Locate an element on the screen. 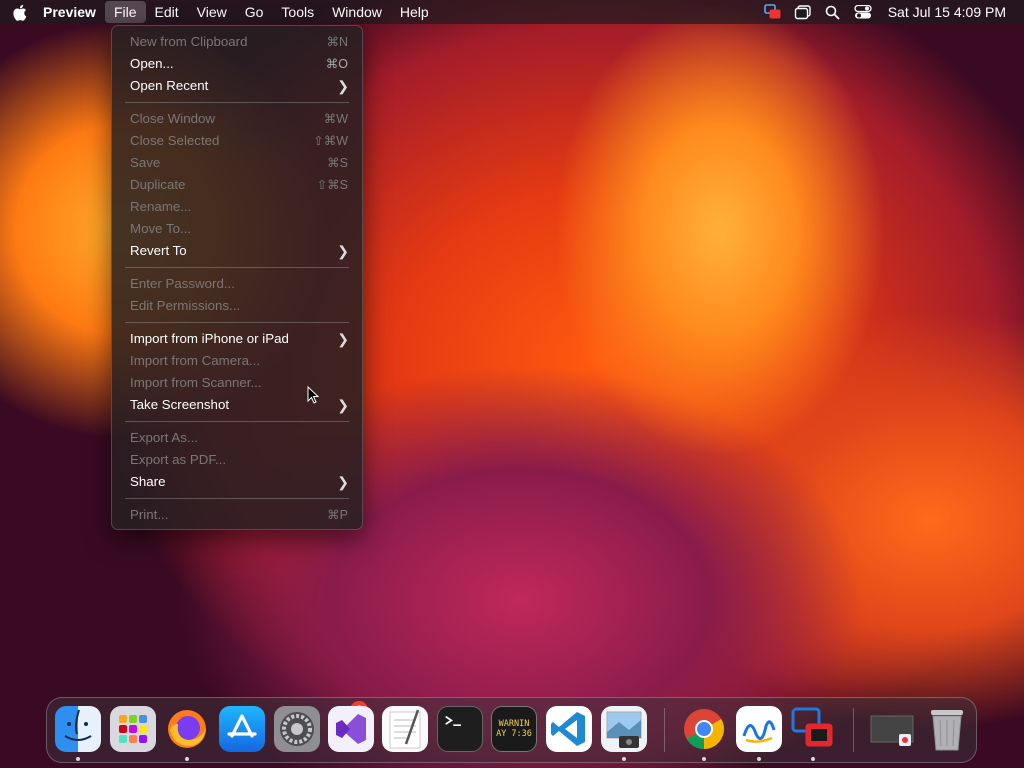  menu-item-take-screenshot: Take Screenshot ❯ is located at coordinates (237, 405).